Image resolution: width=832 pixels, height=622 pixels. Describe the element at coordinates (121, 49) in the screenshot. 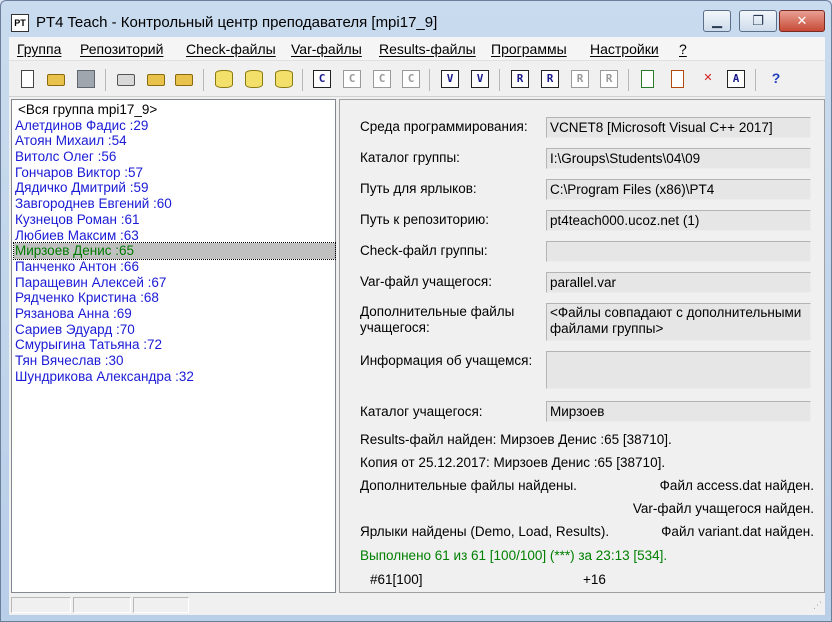

I see `menu-repository: Репозиторий` at that location.